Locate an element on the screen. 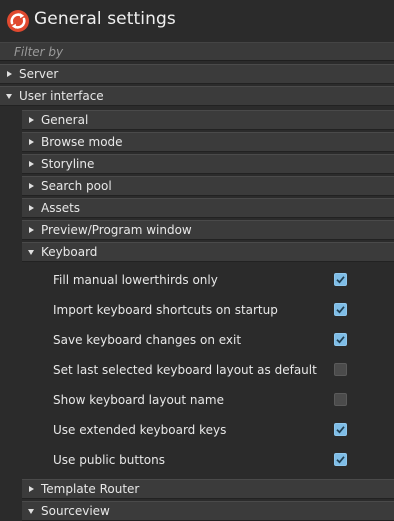 The height and width of the screenshot is (521, 394). checkbox-import-keyboard-shortcuts is located at coordinates (340, 309).